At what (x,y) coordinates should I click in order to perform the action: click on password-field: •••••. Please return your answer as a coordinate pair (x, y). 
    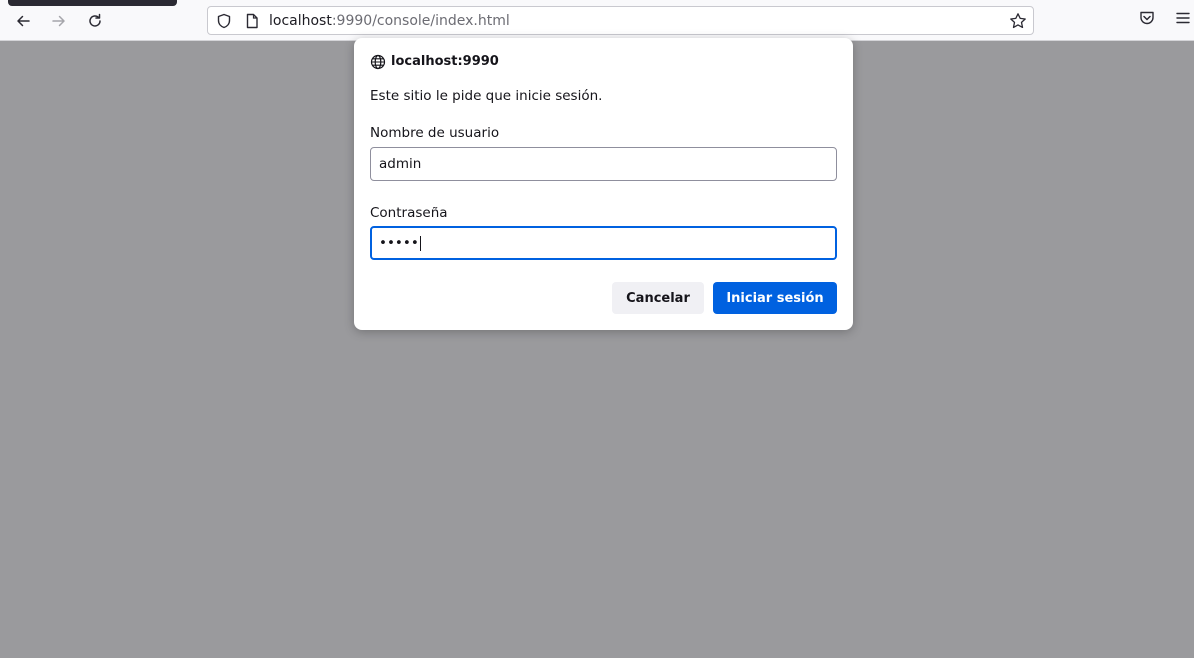
    Looking at the image, I should click on (603, 243).